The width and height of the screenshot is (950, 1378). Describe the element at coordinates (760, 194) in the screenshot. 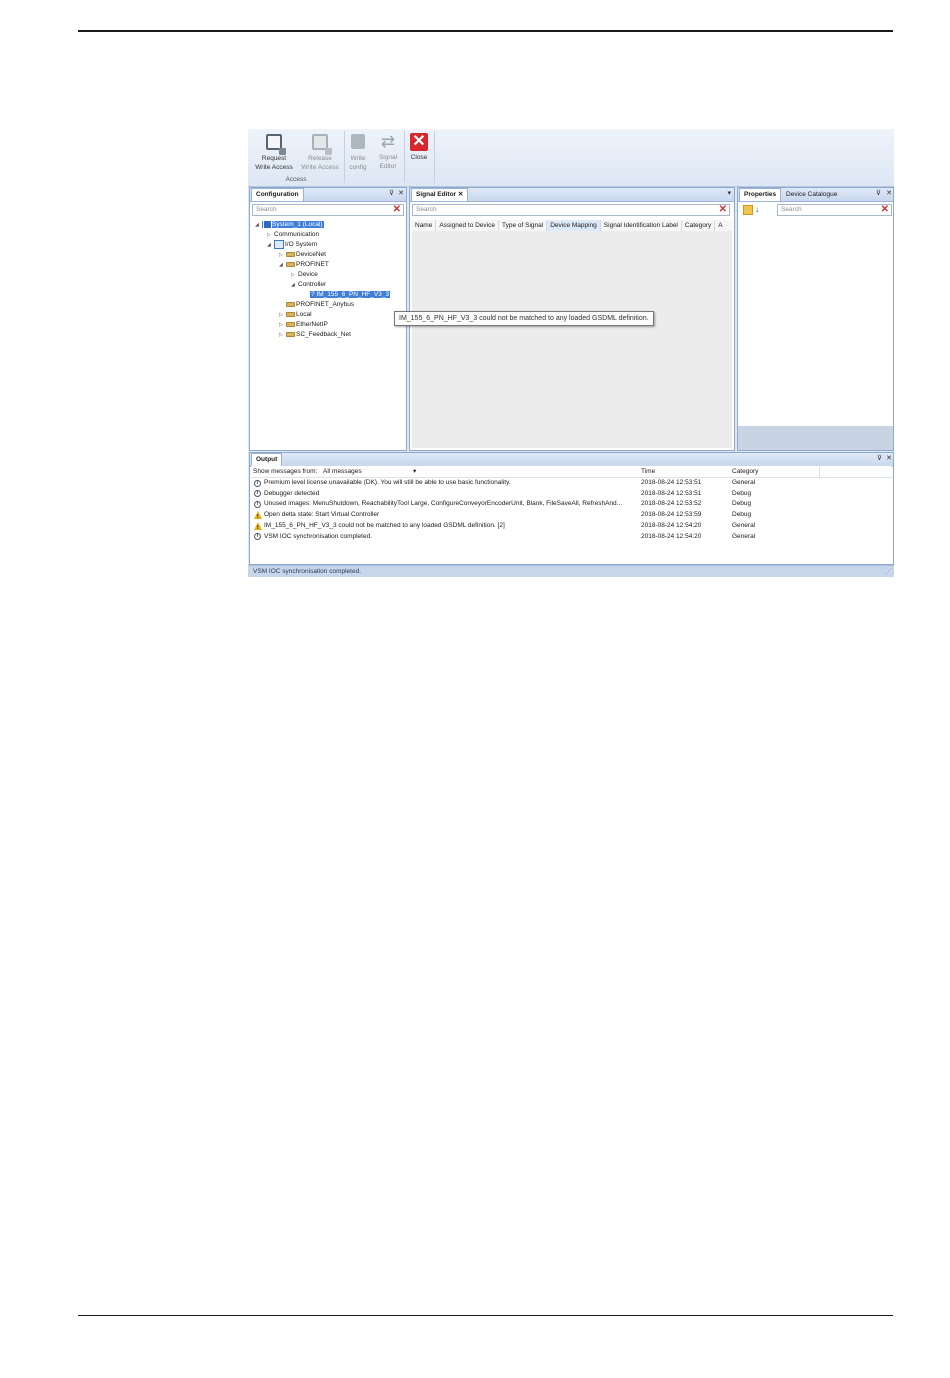

I see `tab-properties: Properties` at that location.